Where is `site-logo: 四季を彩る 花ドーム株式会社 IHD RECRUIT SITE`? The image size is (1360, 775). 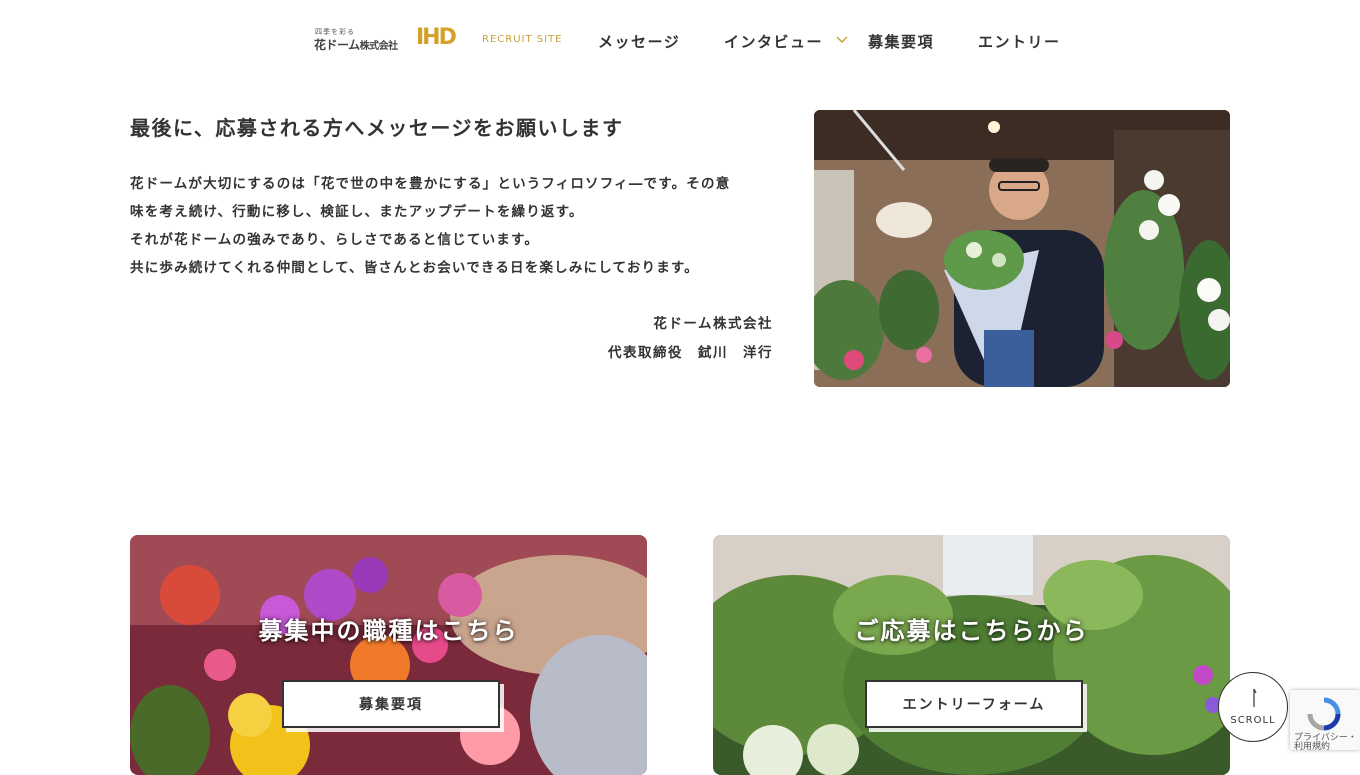
site-logo: 四季を彩る 花ドーム株式会社 IHD RECRUIT SITE is located at coordinates (444, 39).